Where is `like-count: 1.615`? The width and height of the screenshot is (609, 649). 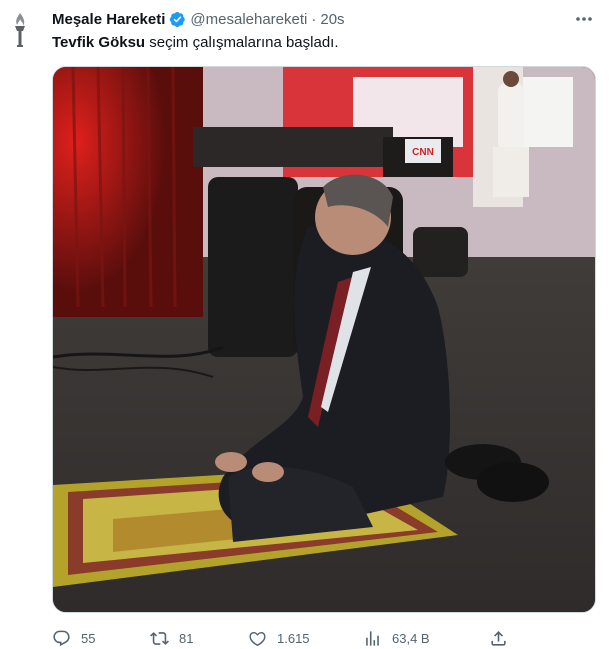 like-count: 1.615 is located at coordinates (293, 638).